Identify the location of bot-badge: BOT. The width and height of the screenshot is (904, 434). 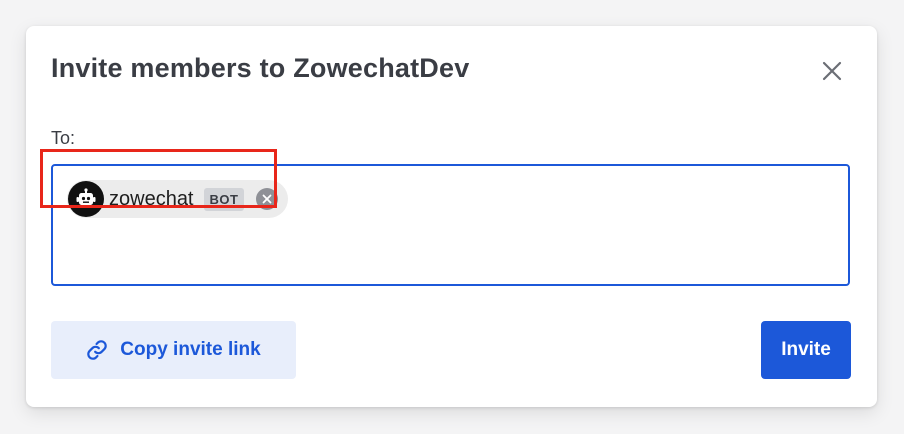
(224, 199).